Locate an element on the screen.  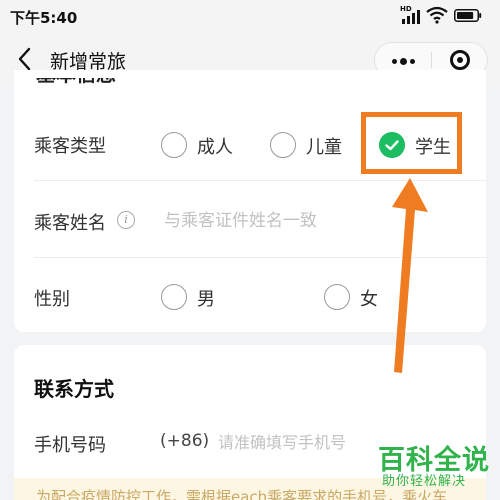
radio-label: 儿童 is located at coordinates (324, 147).